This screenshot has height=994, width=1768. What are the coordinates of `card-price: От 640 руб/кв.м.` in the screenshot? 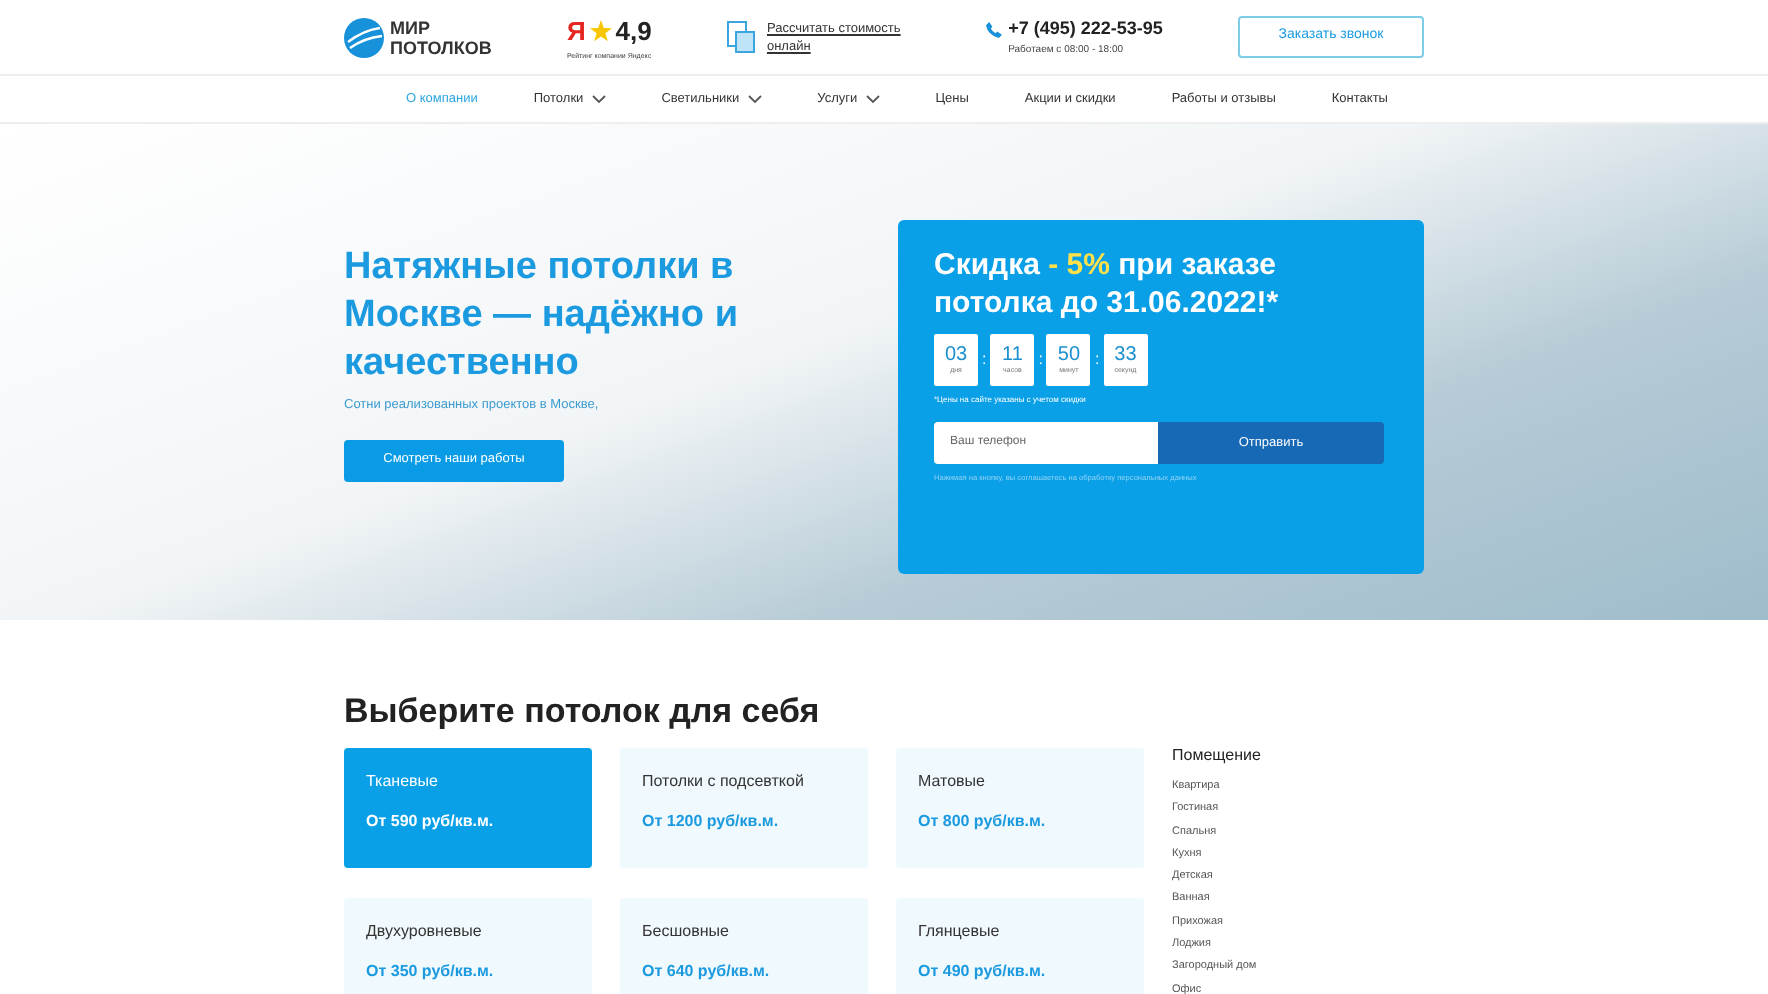 It's located at (706, 972).